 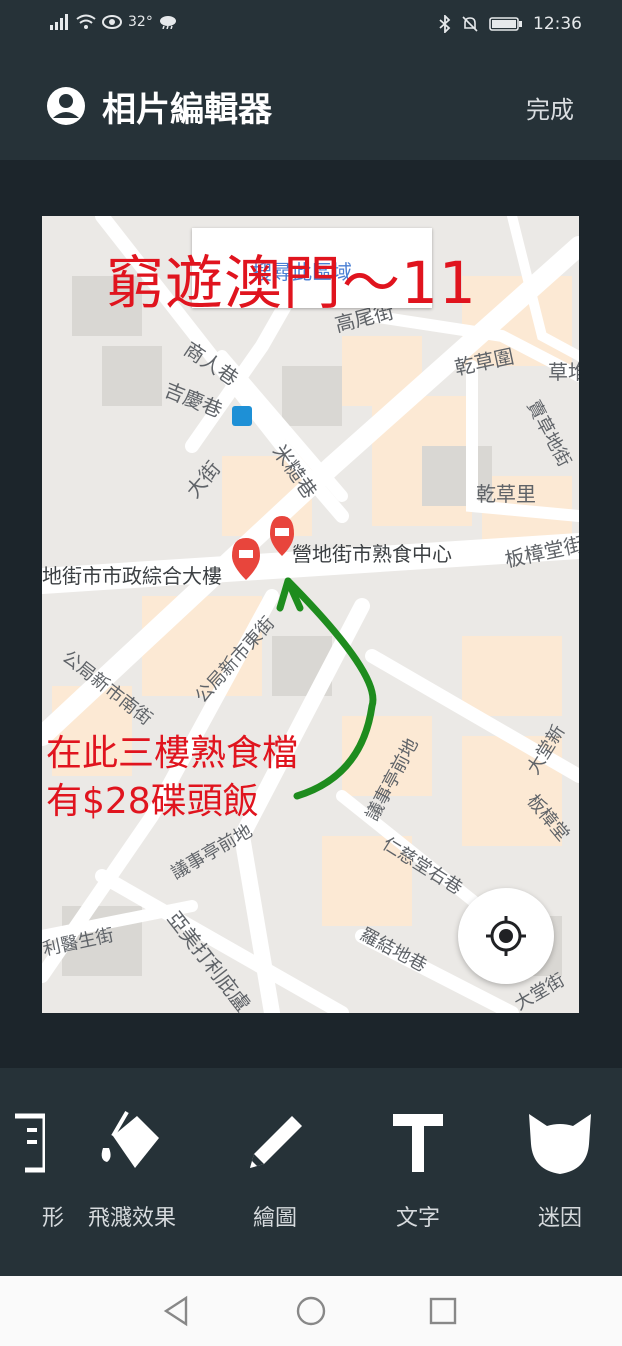 What do you see at coordinates (550, 107) in the screenshot?
I see `done-button: 完成` at bounding box center [550, 107].